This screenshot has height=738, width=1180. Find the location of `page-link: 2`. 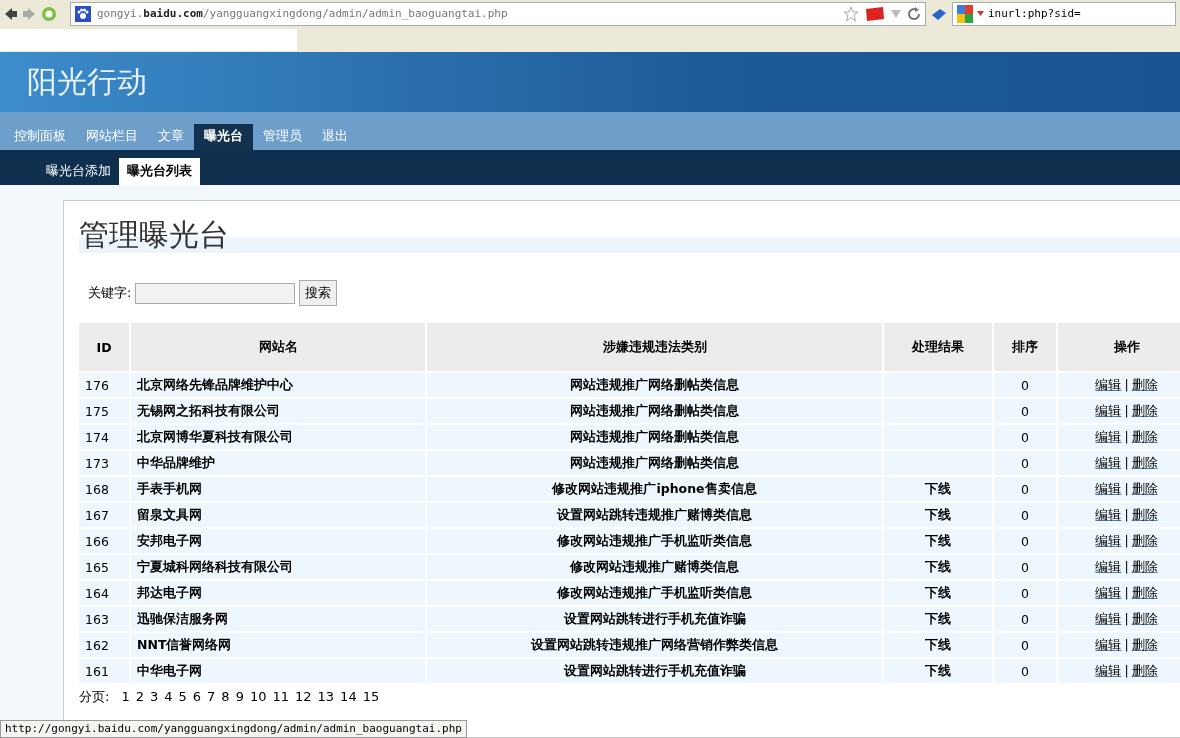

page-link: 2 is located at coordinates (139, 697).